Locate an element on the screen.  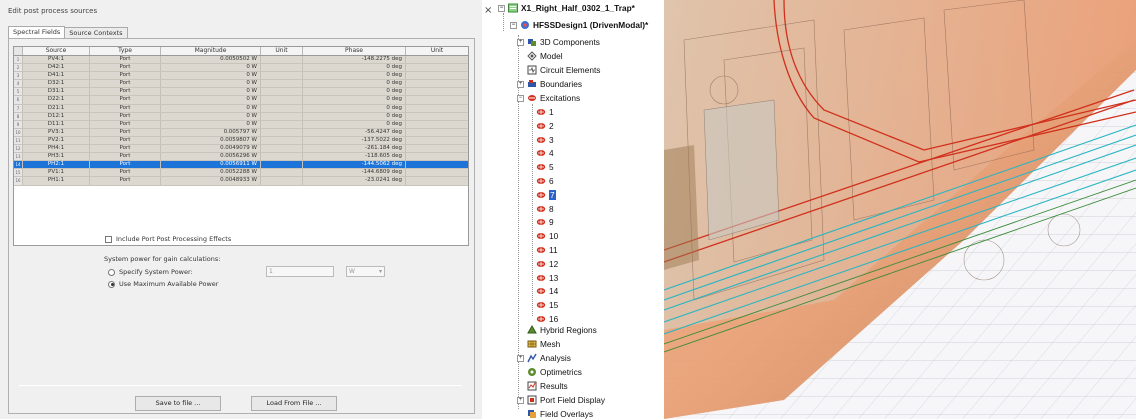
excitation-item-12: 12 is located at coordinates (547, 264).